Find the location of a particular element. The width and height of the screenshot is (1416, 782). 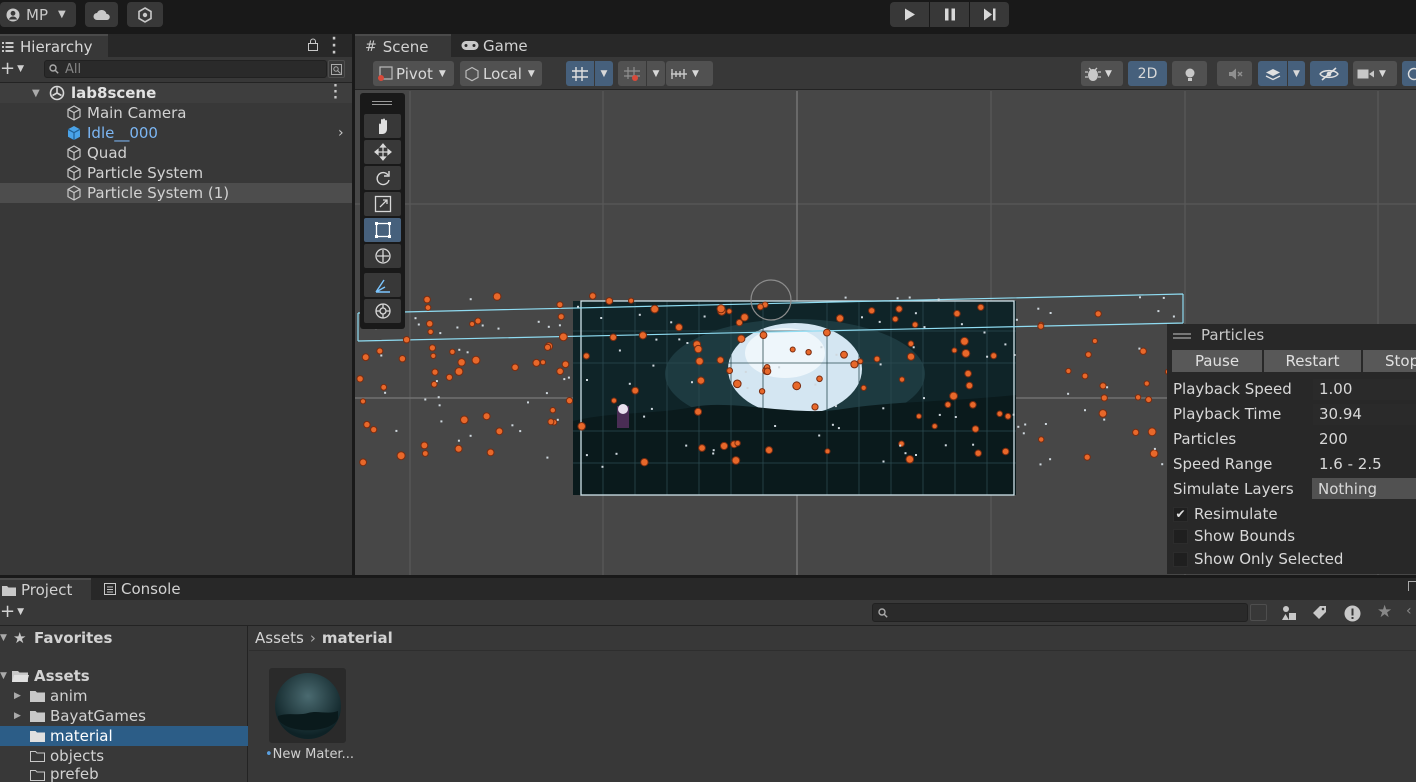

panel-menu-icon is located at coordinates (1412, 586).